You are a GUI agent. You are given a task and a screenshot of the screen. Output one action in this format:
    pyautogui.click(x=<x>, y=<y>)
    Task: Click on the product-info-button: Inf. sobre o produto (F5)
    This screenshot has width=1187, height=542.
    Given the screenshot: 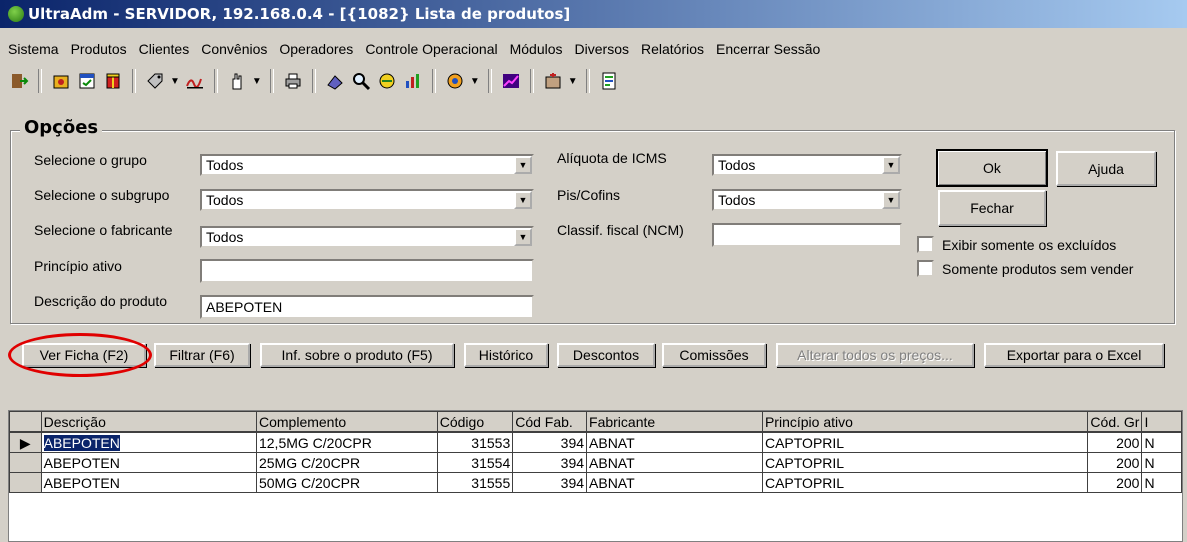 What is the action you would take?
    pyautogui.click(x=357, y=355)
    